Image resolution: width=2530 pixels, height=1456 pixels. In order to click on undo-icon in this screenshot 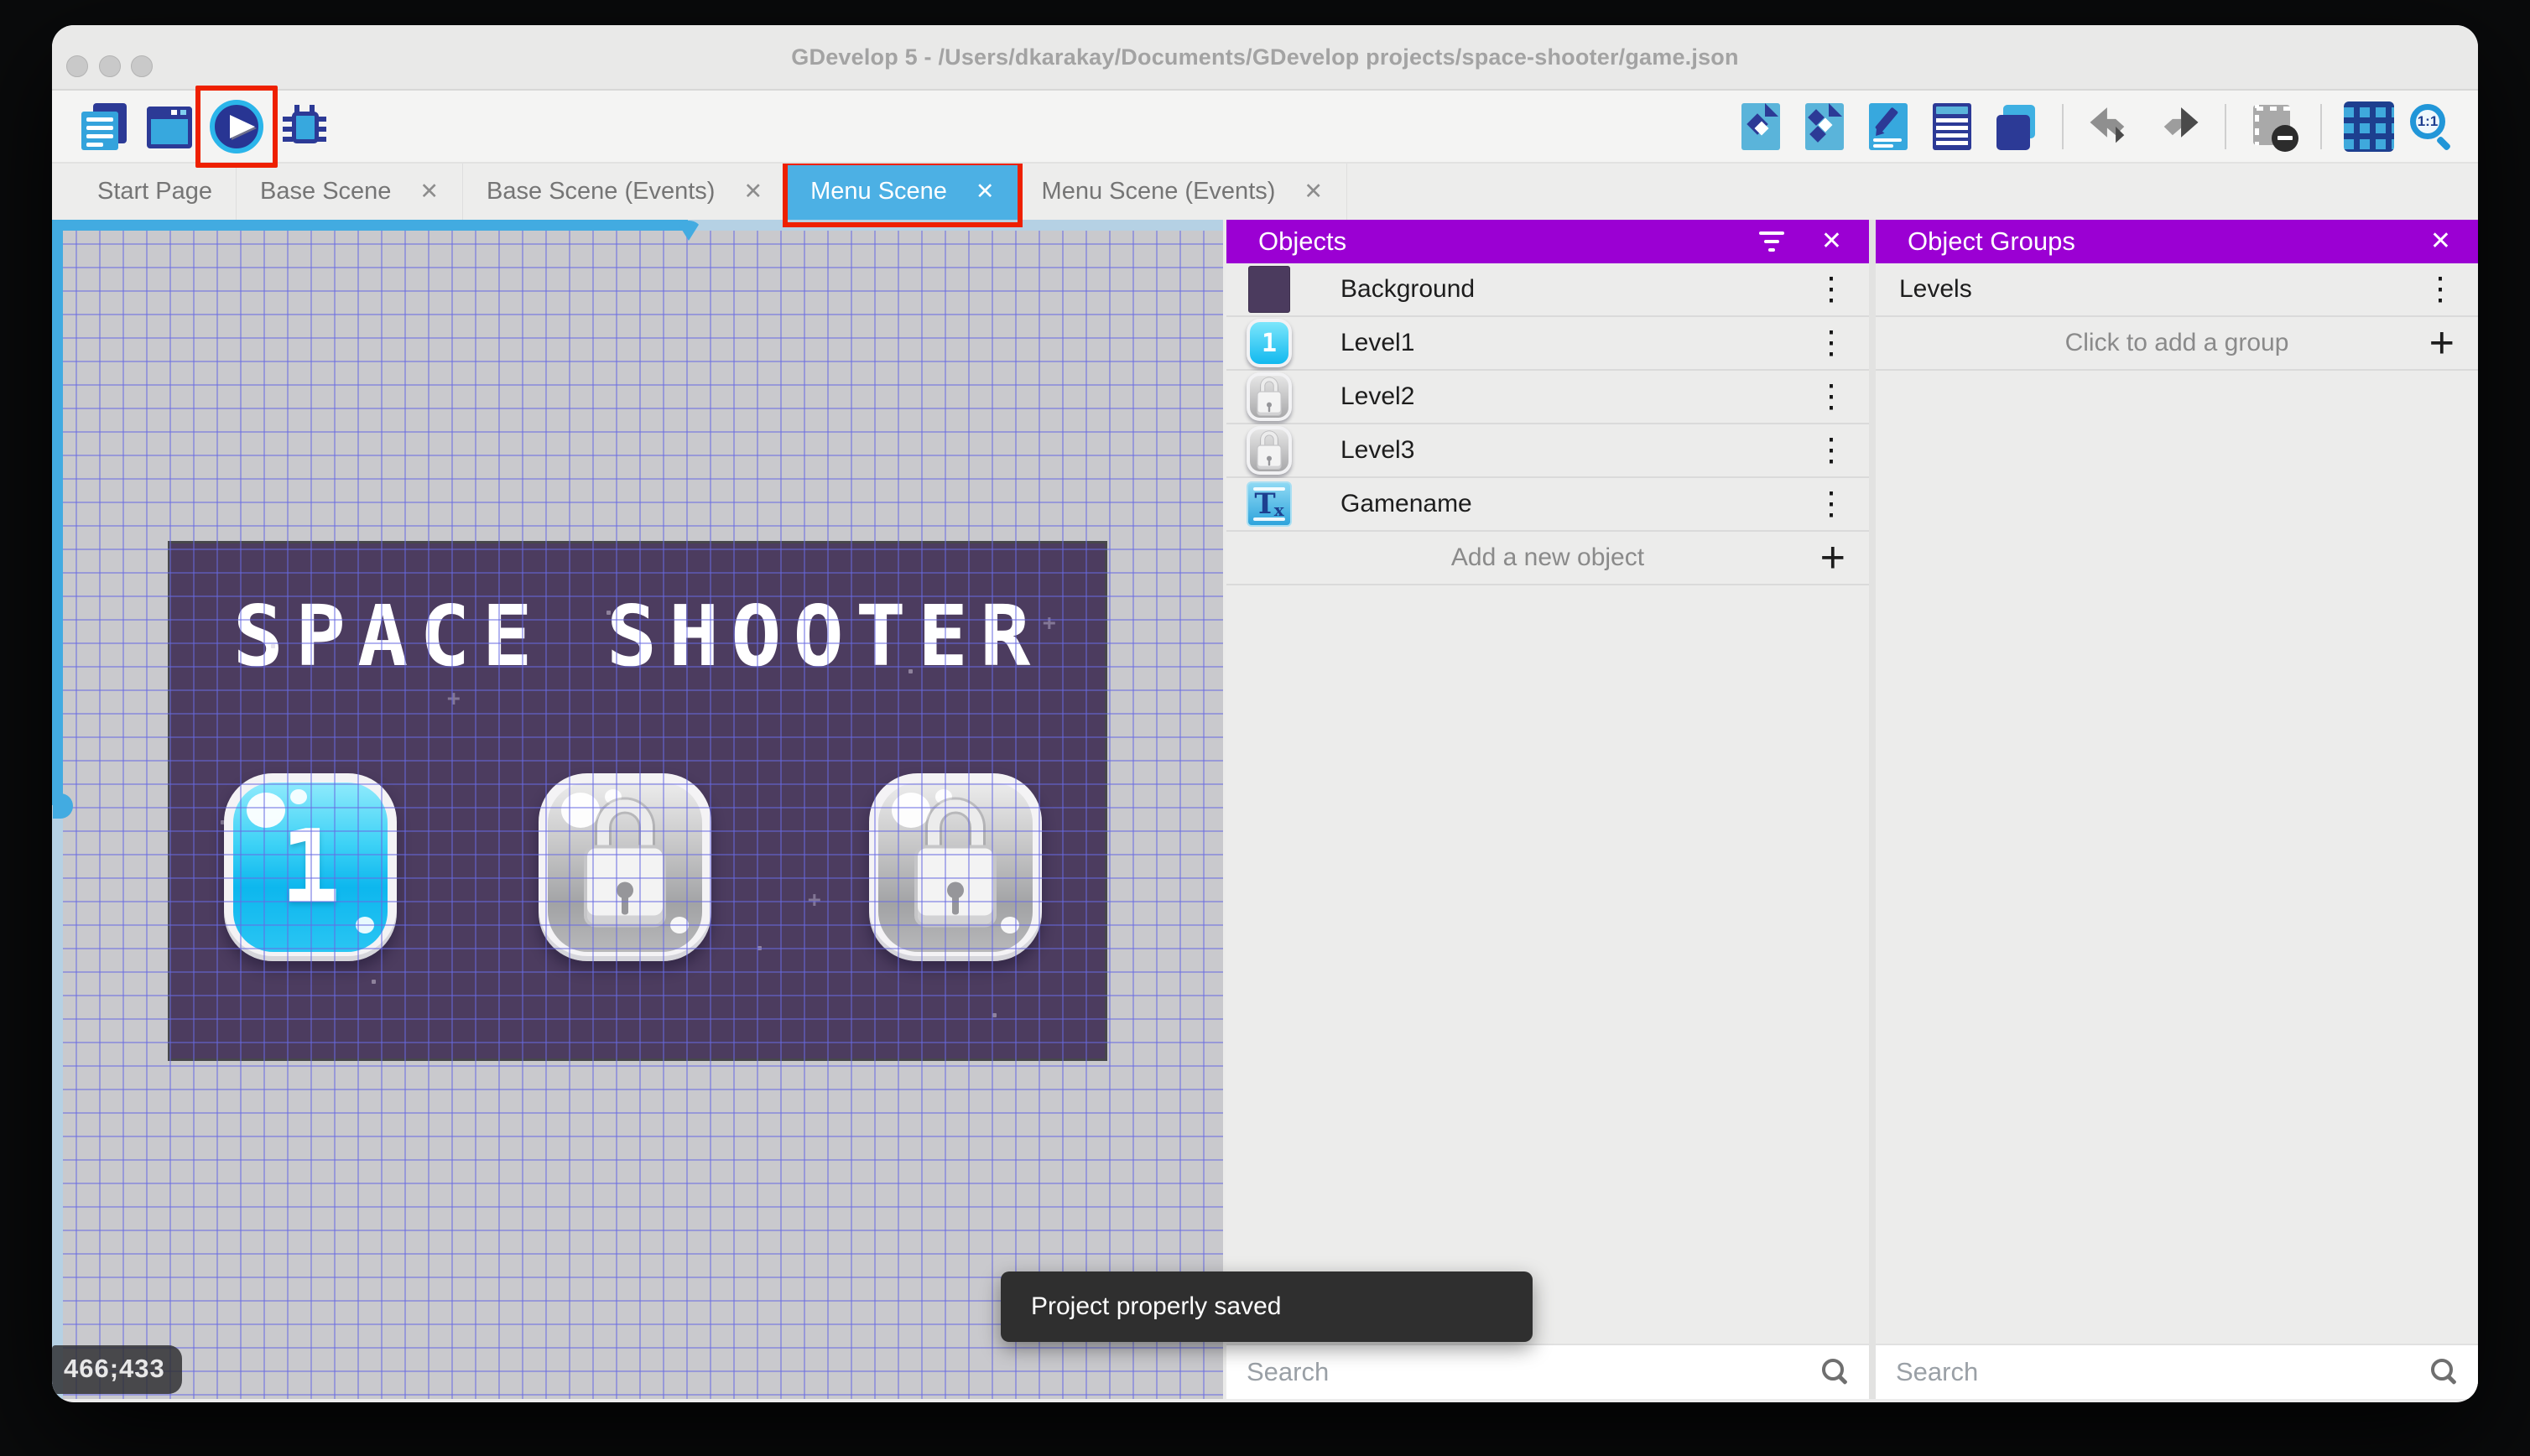, I will do `click(2111, 126)`.